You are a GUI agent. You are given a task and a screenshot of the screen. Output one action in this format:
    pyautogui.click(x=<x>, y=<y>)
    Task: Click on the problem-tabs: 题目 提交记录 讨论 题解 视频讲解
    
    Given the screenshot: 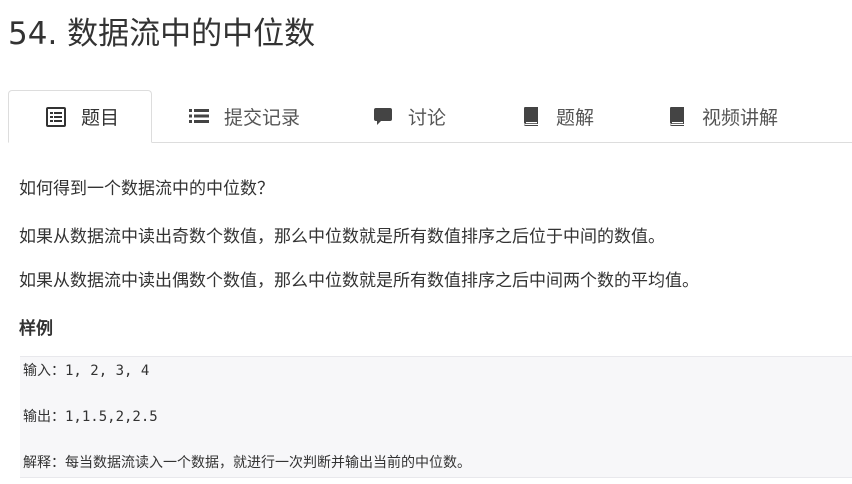 What is the action you would take?
    pyautogui.click(x=430, y=116)
    